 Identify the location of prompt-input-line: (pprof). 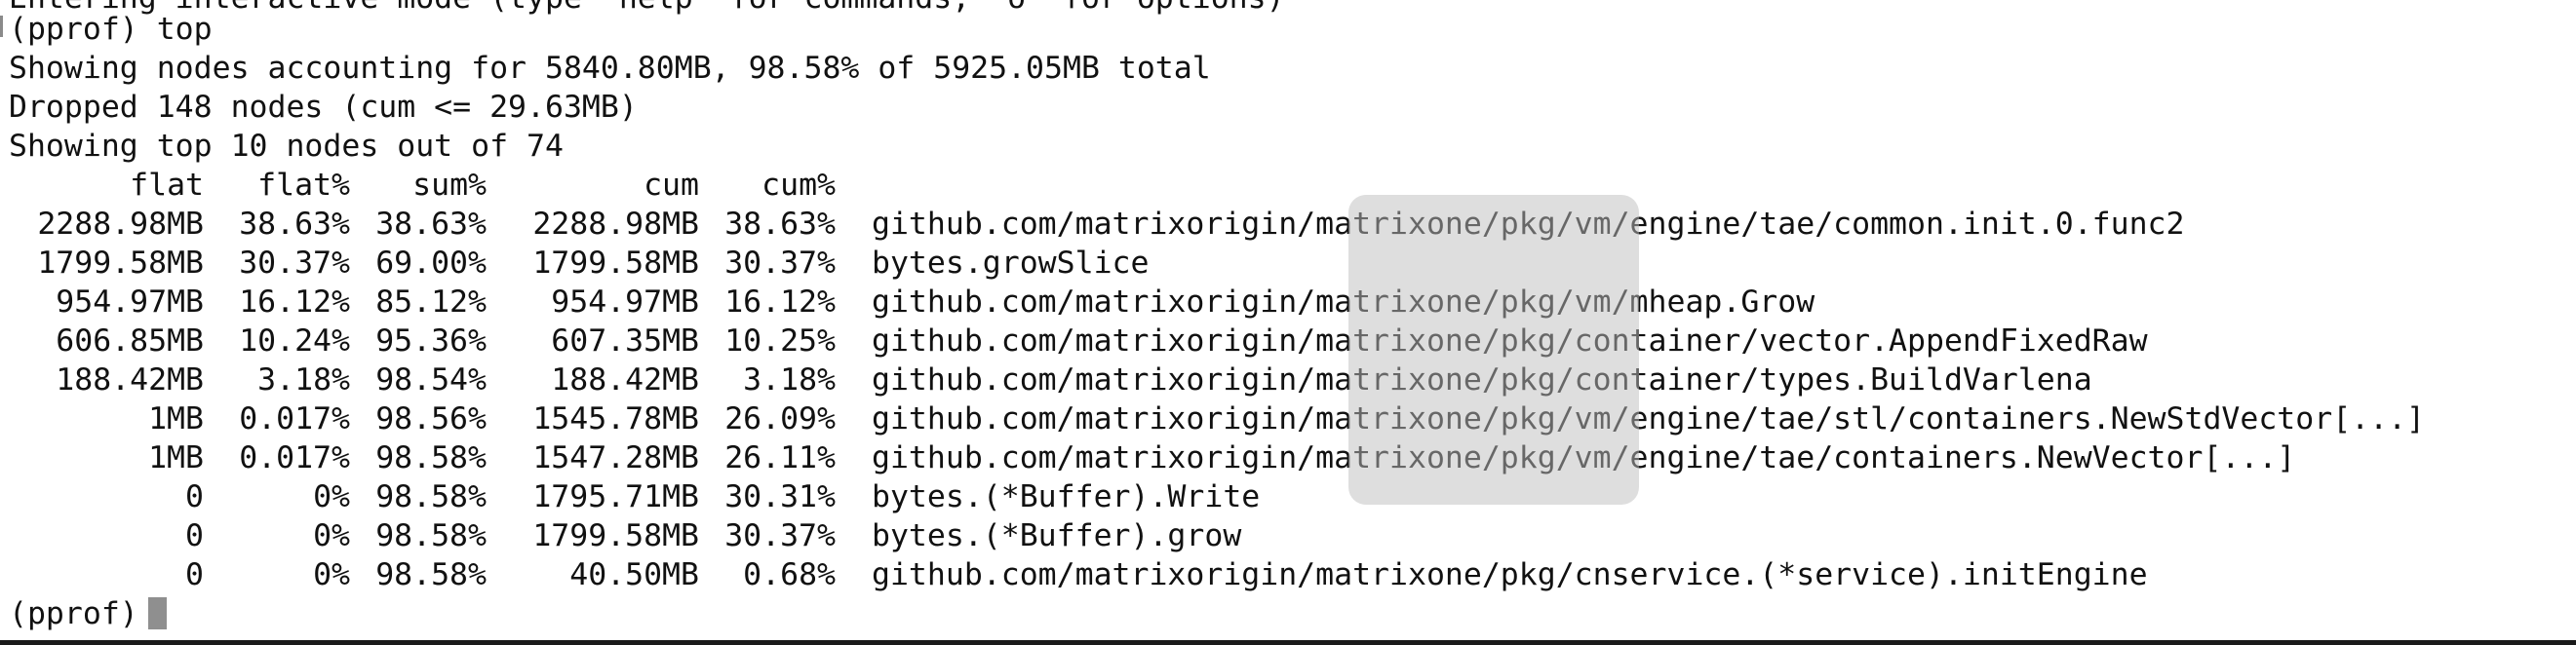
(88, 613).